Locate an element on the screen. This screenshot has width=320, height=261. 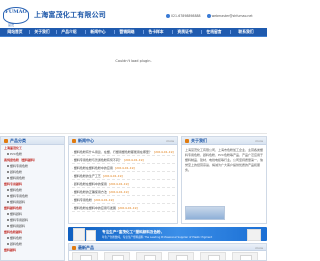
nav-item-products: 产品介绍 is located at coordinates (69, 32).